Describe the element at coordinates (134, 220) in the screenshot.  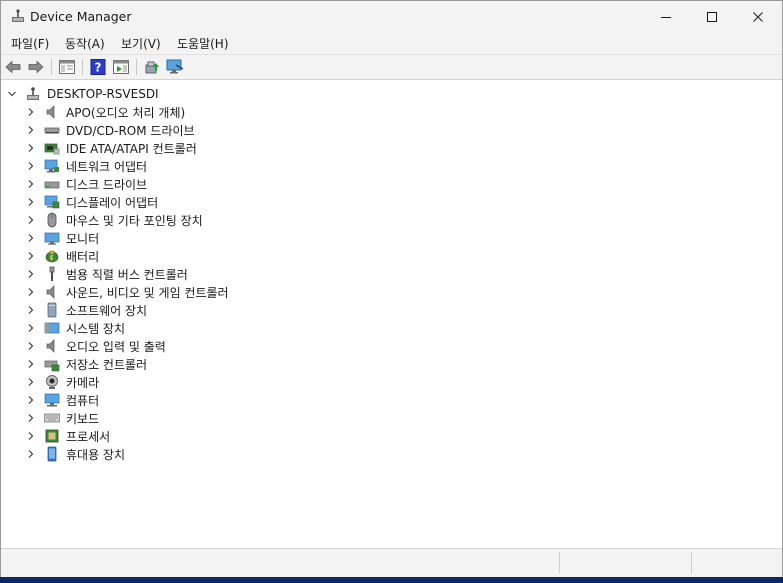
I see `tree-item-label: 마우스 및 기타 포인팅 장치` at that location.